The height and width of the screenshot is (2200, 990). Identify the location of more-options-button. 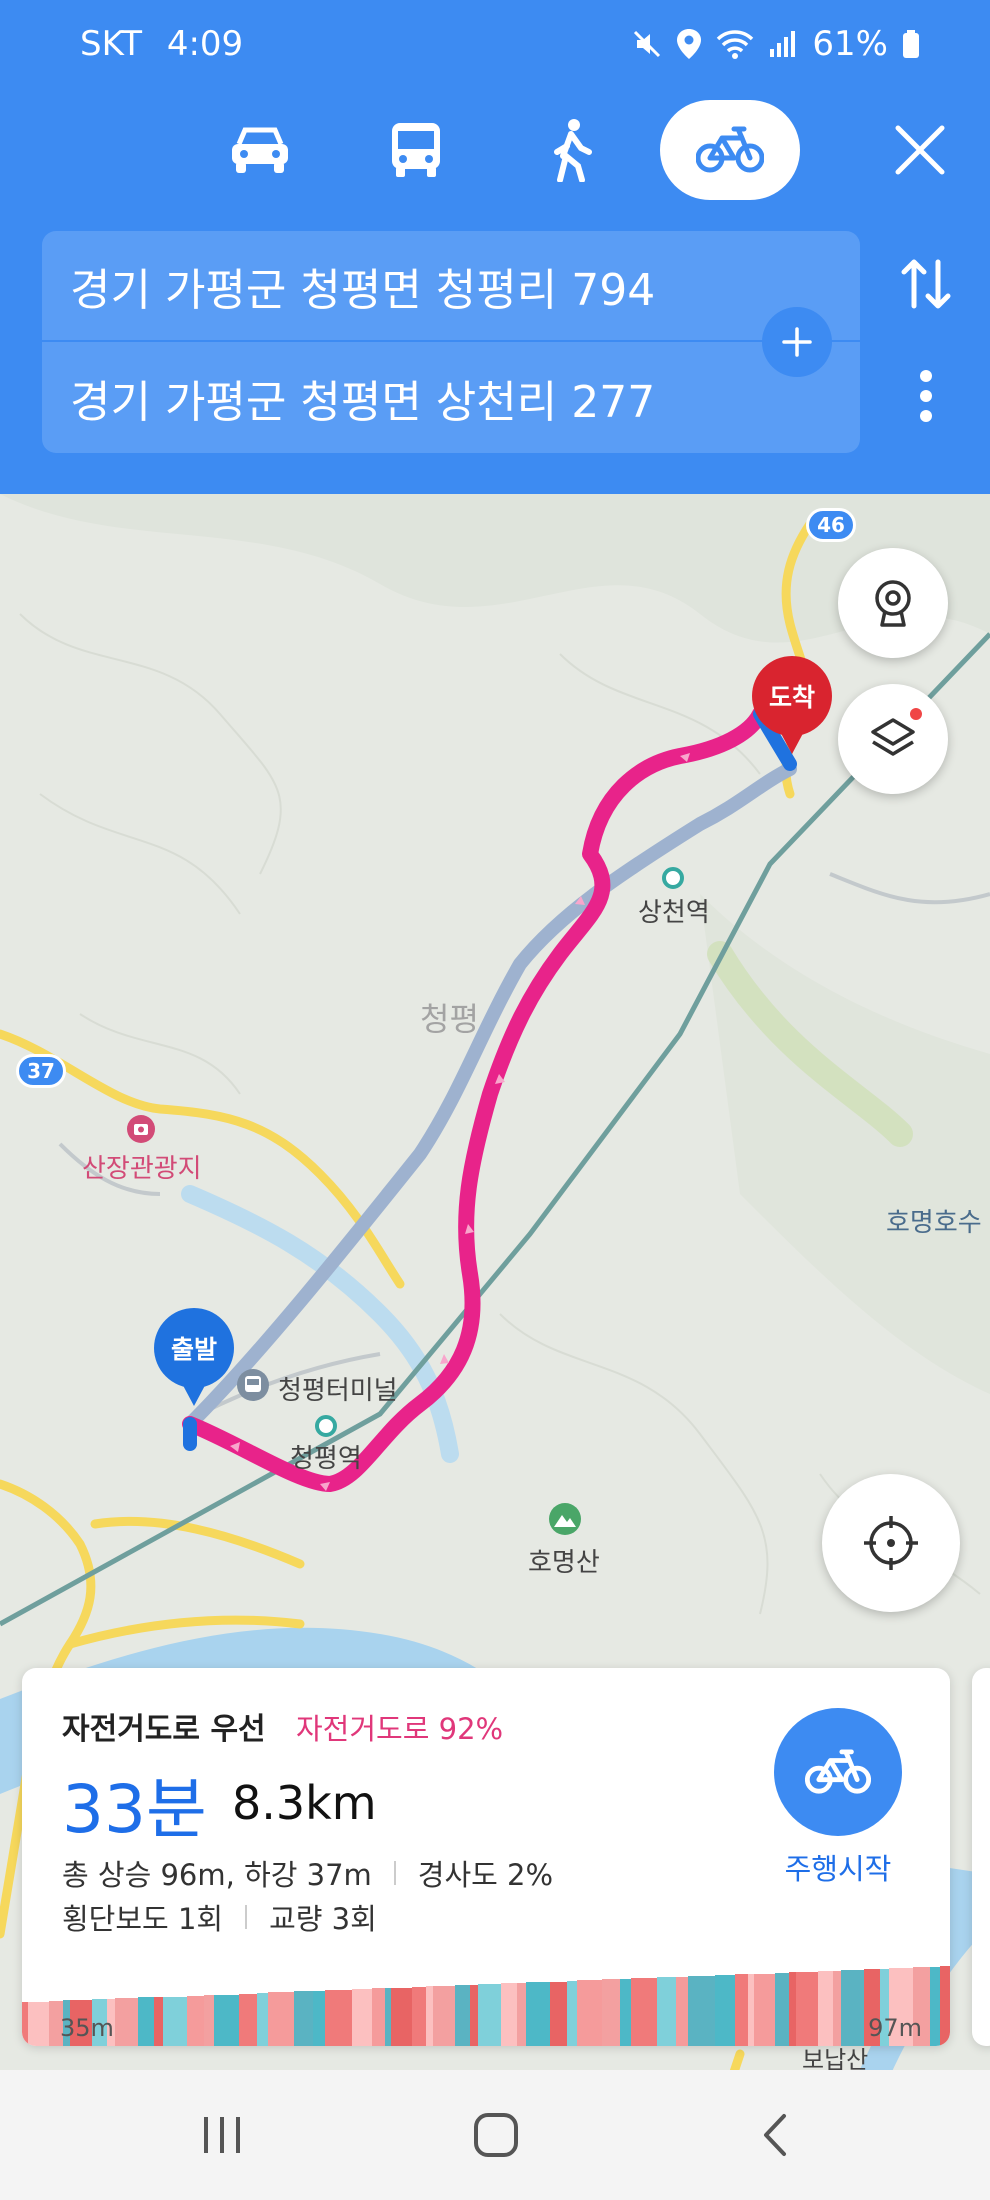
(926, 396).